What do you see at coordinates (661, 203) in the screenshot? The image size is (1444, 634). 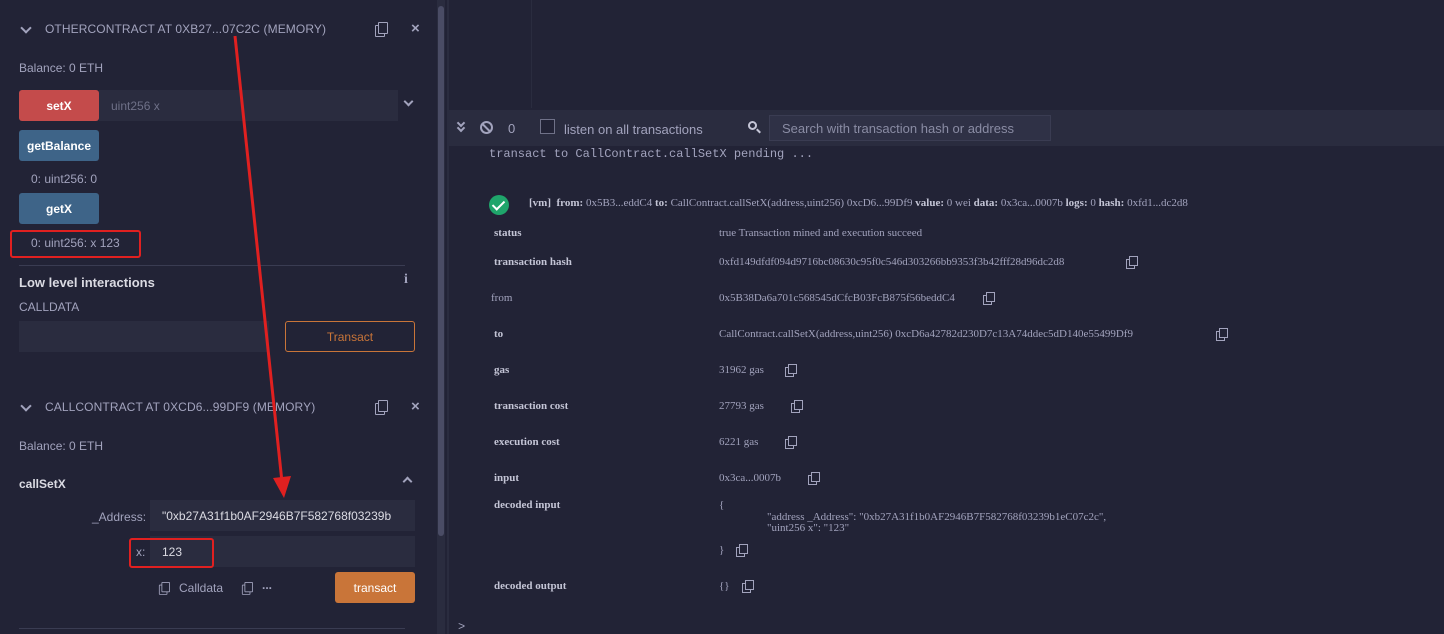 I see `summary-to-key: to:` at bounding box center [661, 203].